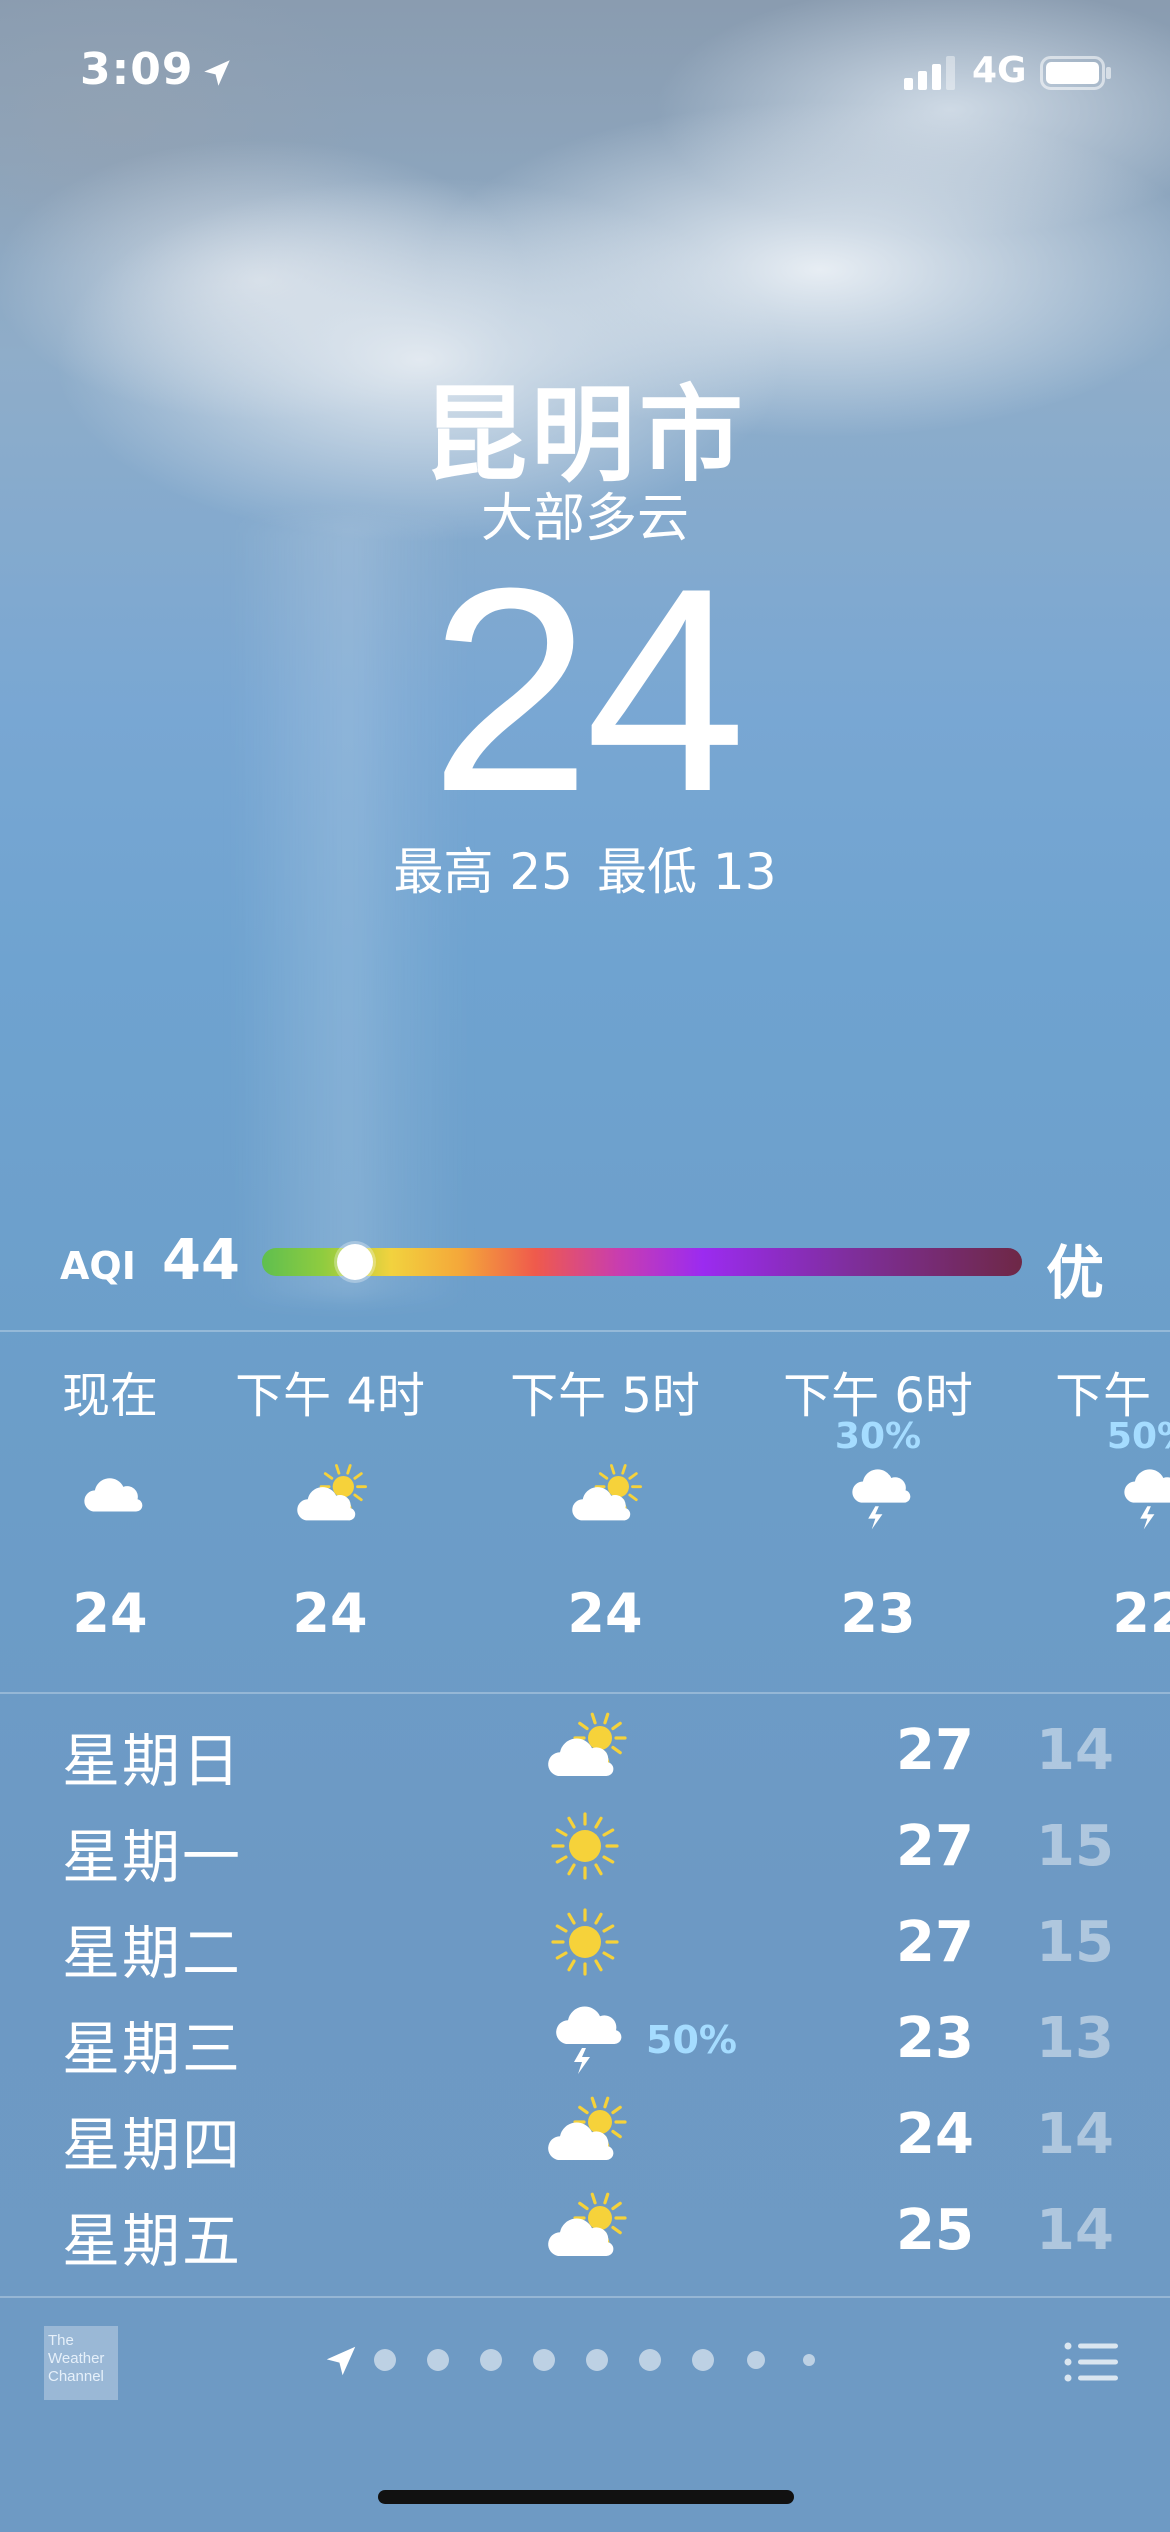 This screenshot has width=1170, height=2532. Describe the element at coordinates (152, 1761) in the screenshot. I see `day-name: 星期日` at that location.